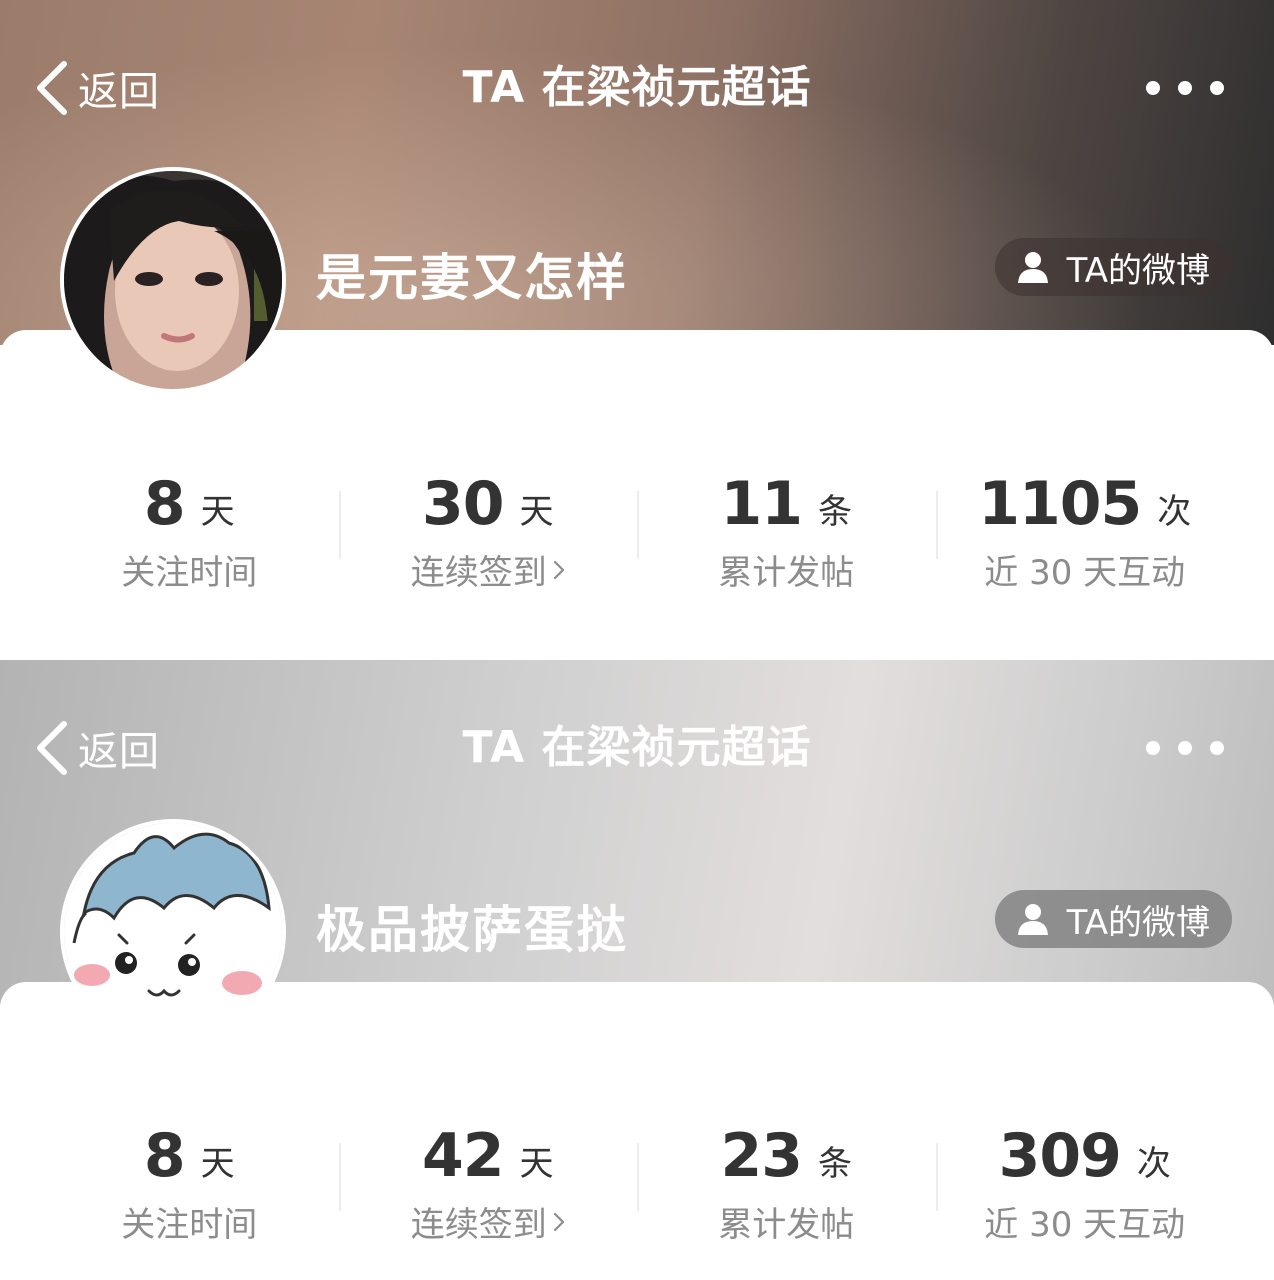 This screenshot has width=1274, height=1280. I want to click on stat-checkin-streak: 42 天 连续签到, so click(488, 1187).